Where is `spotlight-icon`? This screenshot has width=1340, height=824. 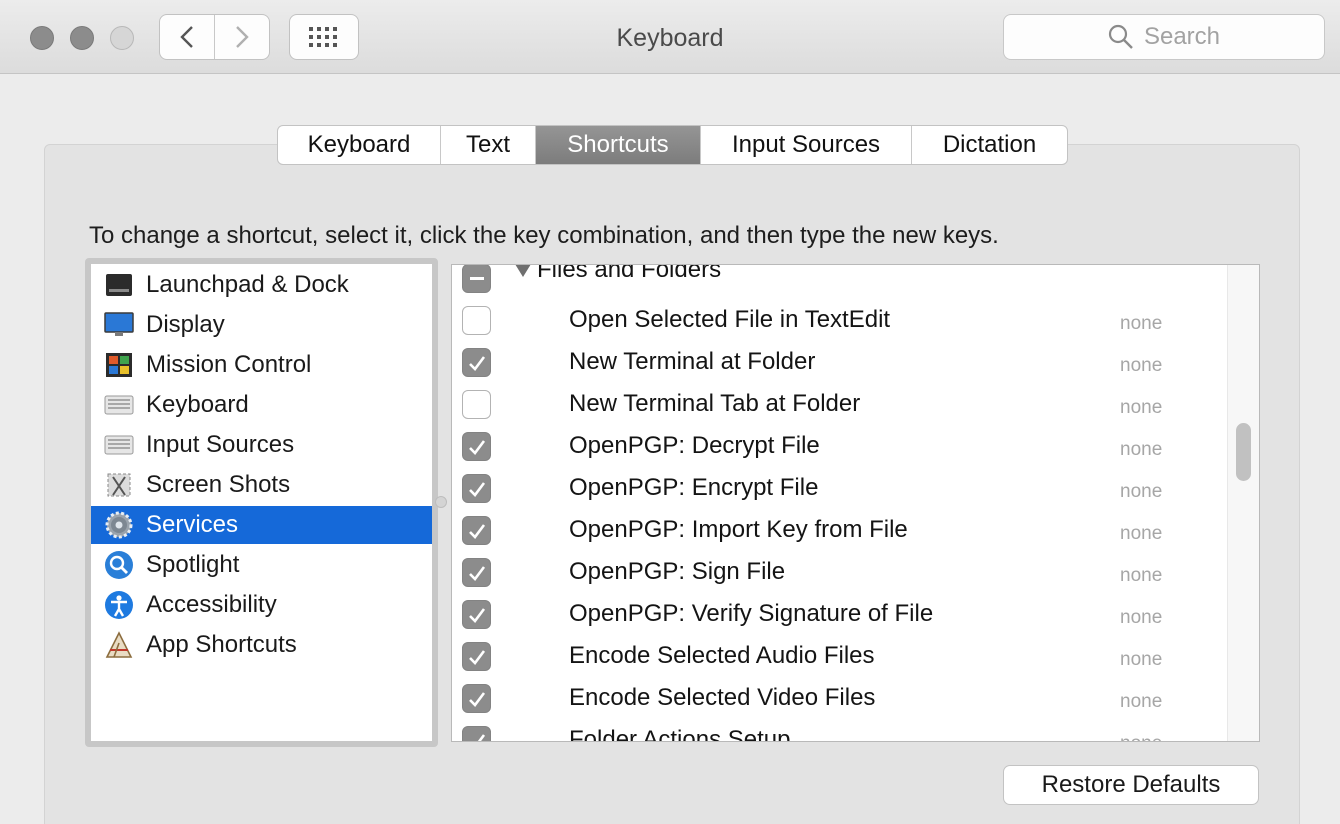 spotlight-icon is located at coordinates (119, 565).